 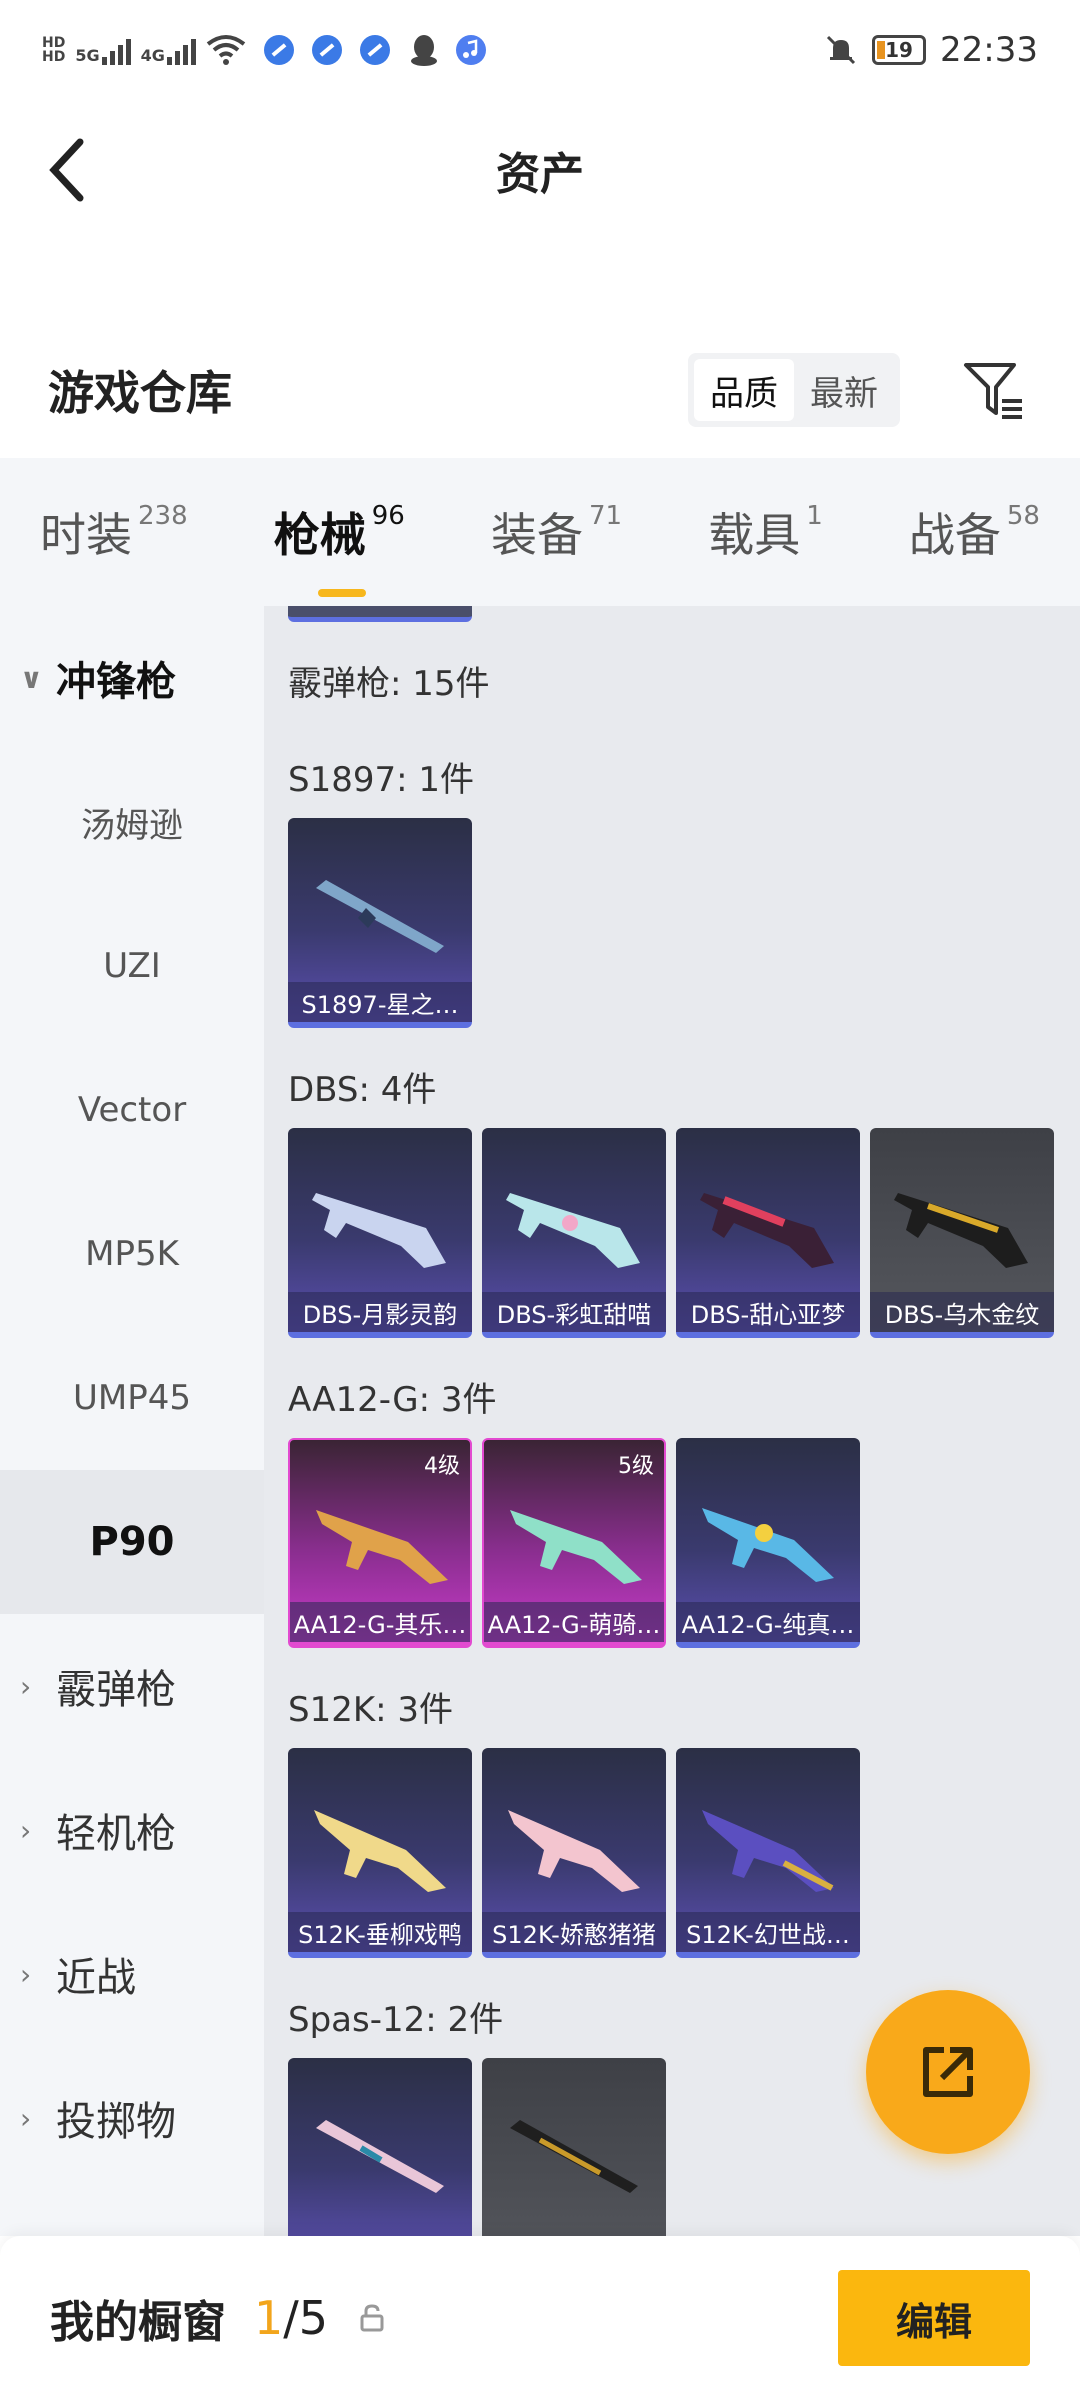 What do you see at coordinates (96, 1978) in the screenshot?
I see `sidebar-category-label: 近战` at bounding box center [96, 1978].